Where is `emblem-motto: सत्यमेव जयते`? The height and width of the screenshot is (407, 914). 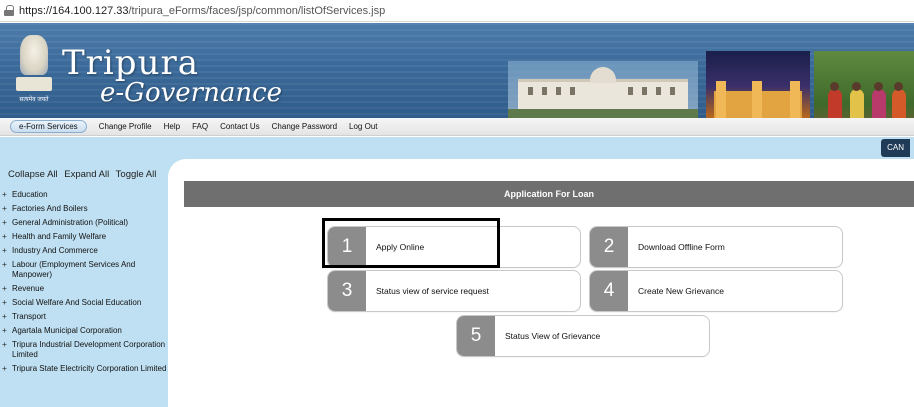
emblem-motto: सत्यमेव जयते is located at coordinates (34, 100).